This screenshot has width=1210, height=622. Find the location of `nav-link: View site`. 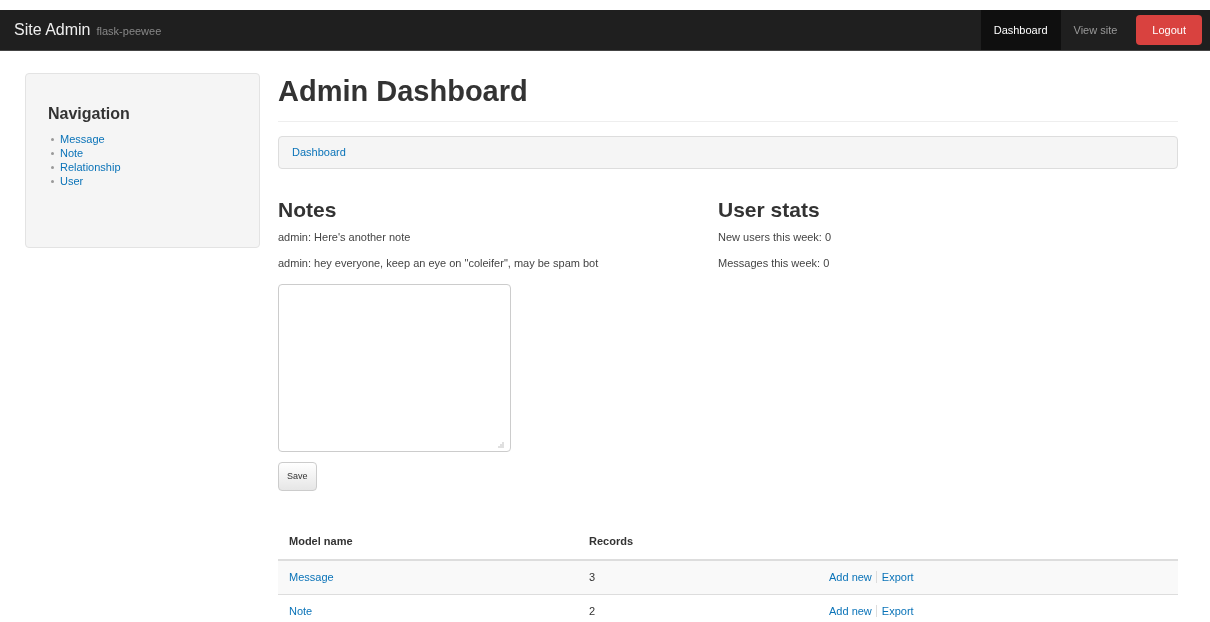

nav-link: View site is located at coordinates (1095, 30).